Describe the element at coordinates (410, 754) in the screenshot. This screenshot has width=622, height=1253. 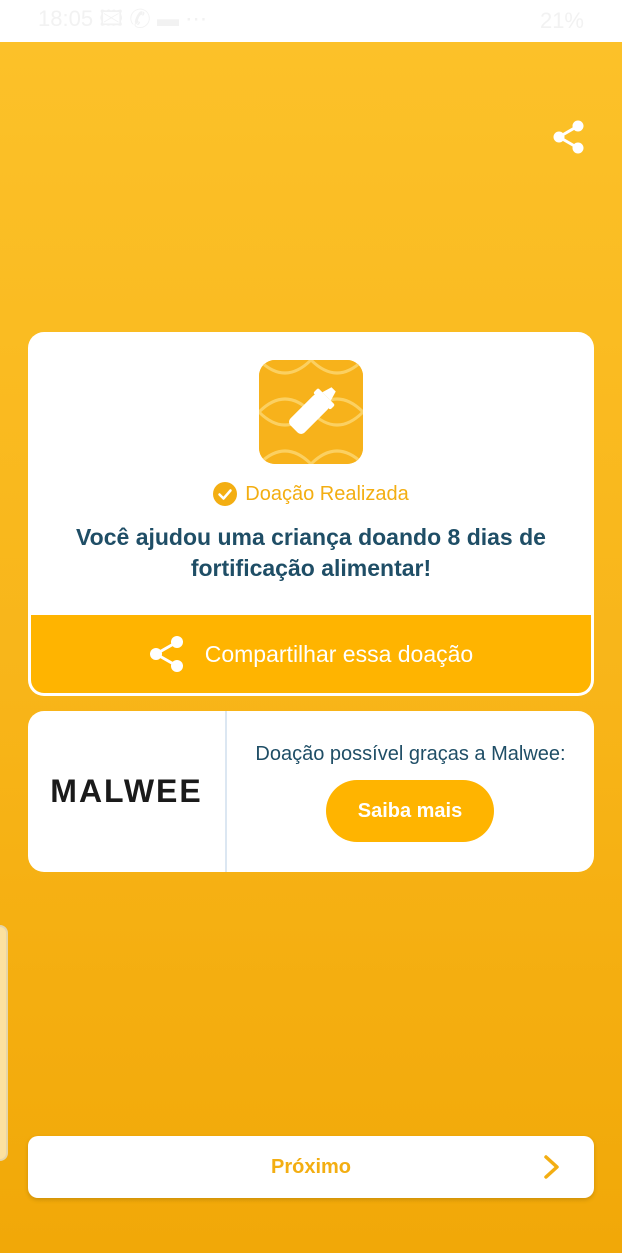
I see `sponsor-text: Doação possível graças a Malwee:` at that location.